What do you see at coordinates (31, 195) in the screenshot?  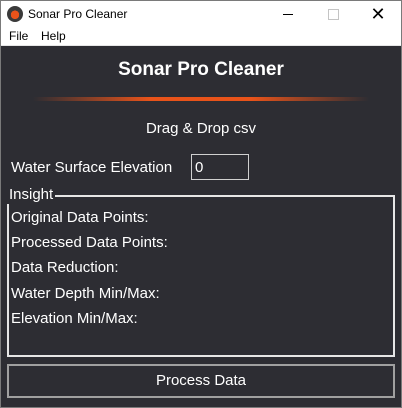 I see `insight-legend: Insight` at bounding box center [31, 195].